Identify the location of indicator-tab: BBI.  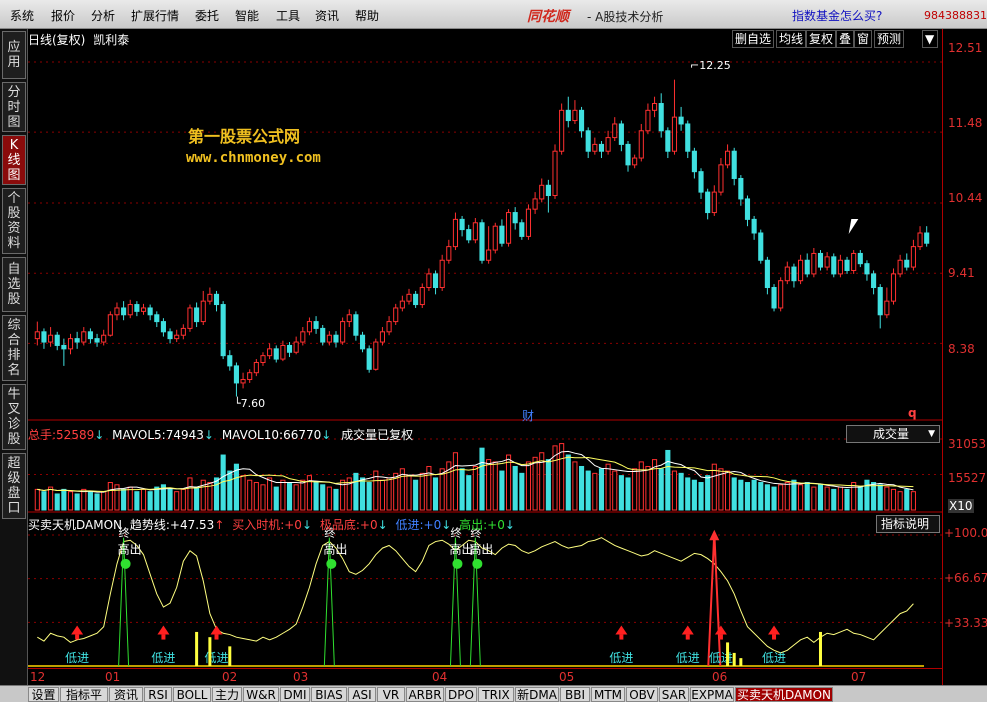
(575, 694).